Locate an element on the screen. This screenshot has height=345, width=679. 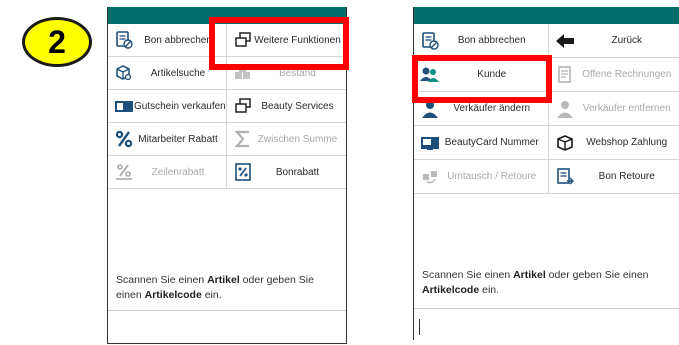
zwischen-summe-button: Zwischen Summe is located at coordinates (286, 139).